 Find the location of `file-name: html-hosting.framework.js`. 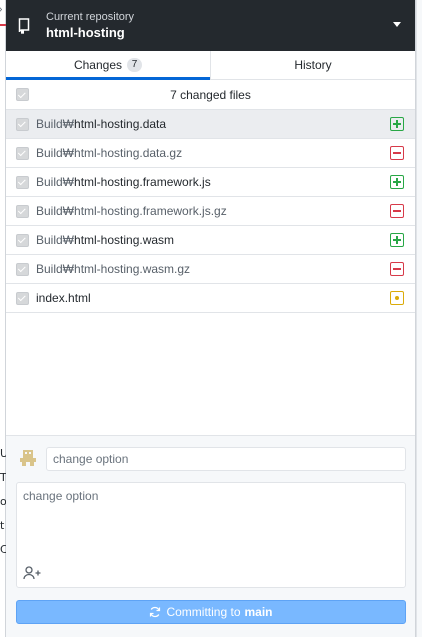

file-name: html-hosting.framework.js is located at coordinates (142, 182).